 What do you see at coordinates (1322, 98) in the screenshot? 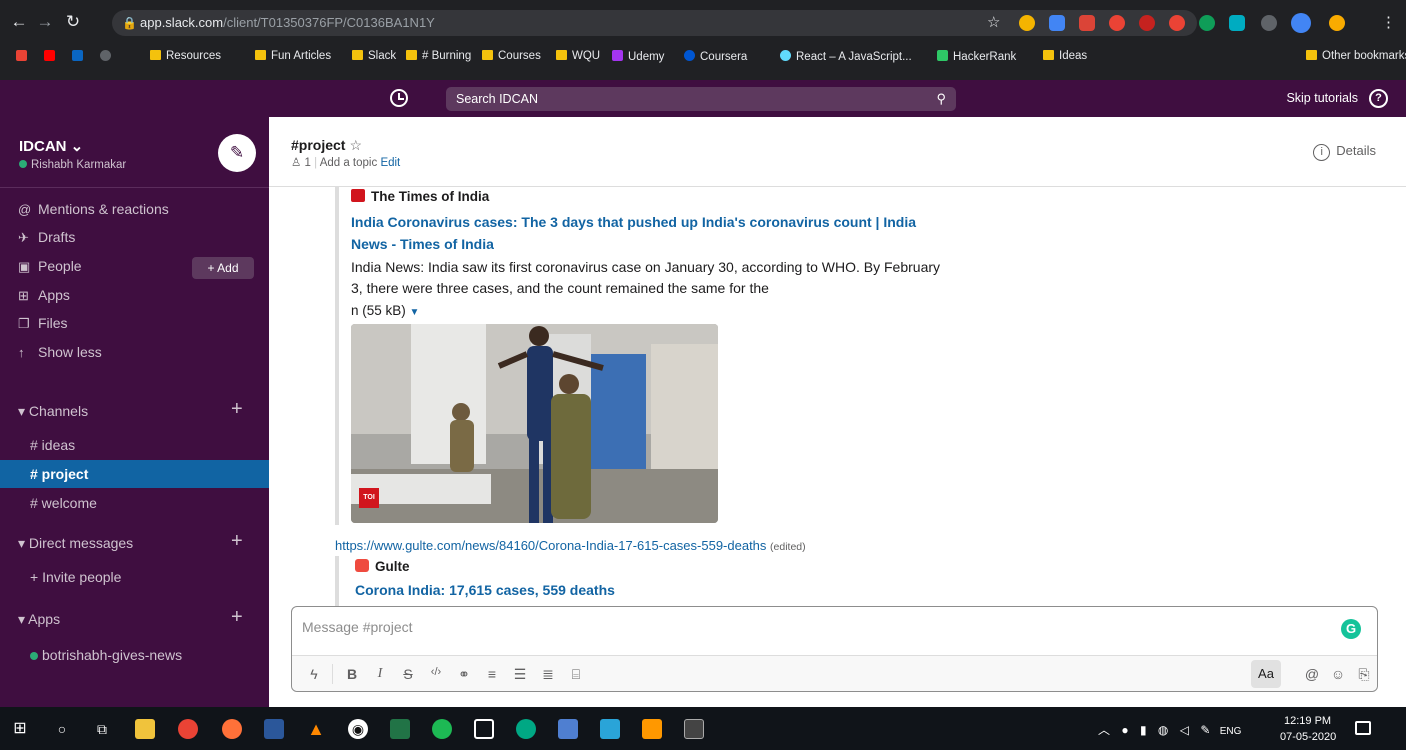
I see `skip-tutorials-button: Skip tutorials` at bounding box center [1322, 98].